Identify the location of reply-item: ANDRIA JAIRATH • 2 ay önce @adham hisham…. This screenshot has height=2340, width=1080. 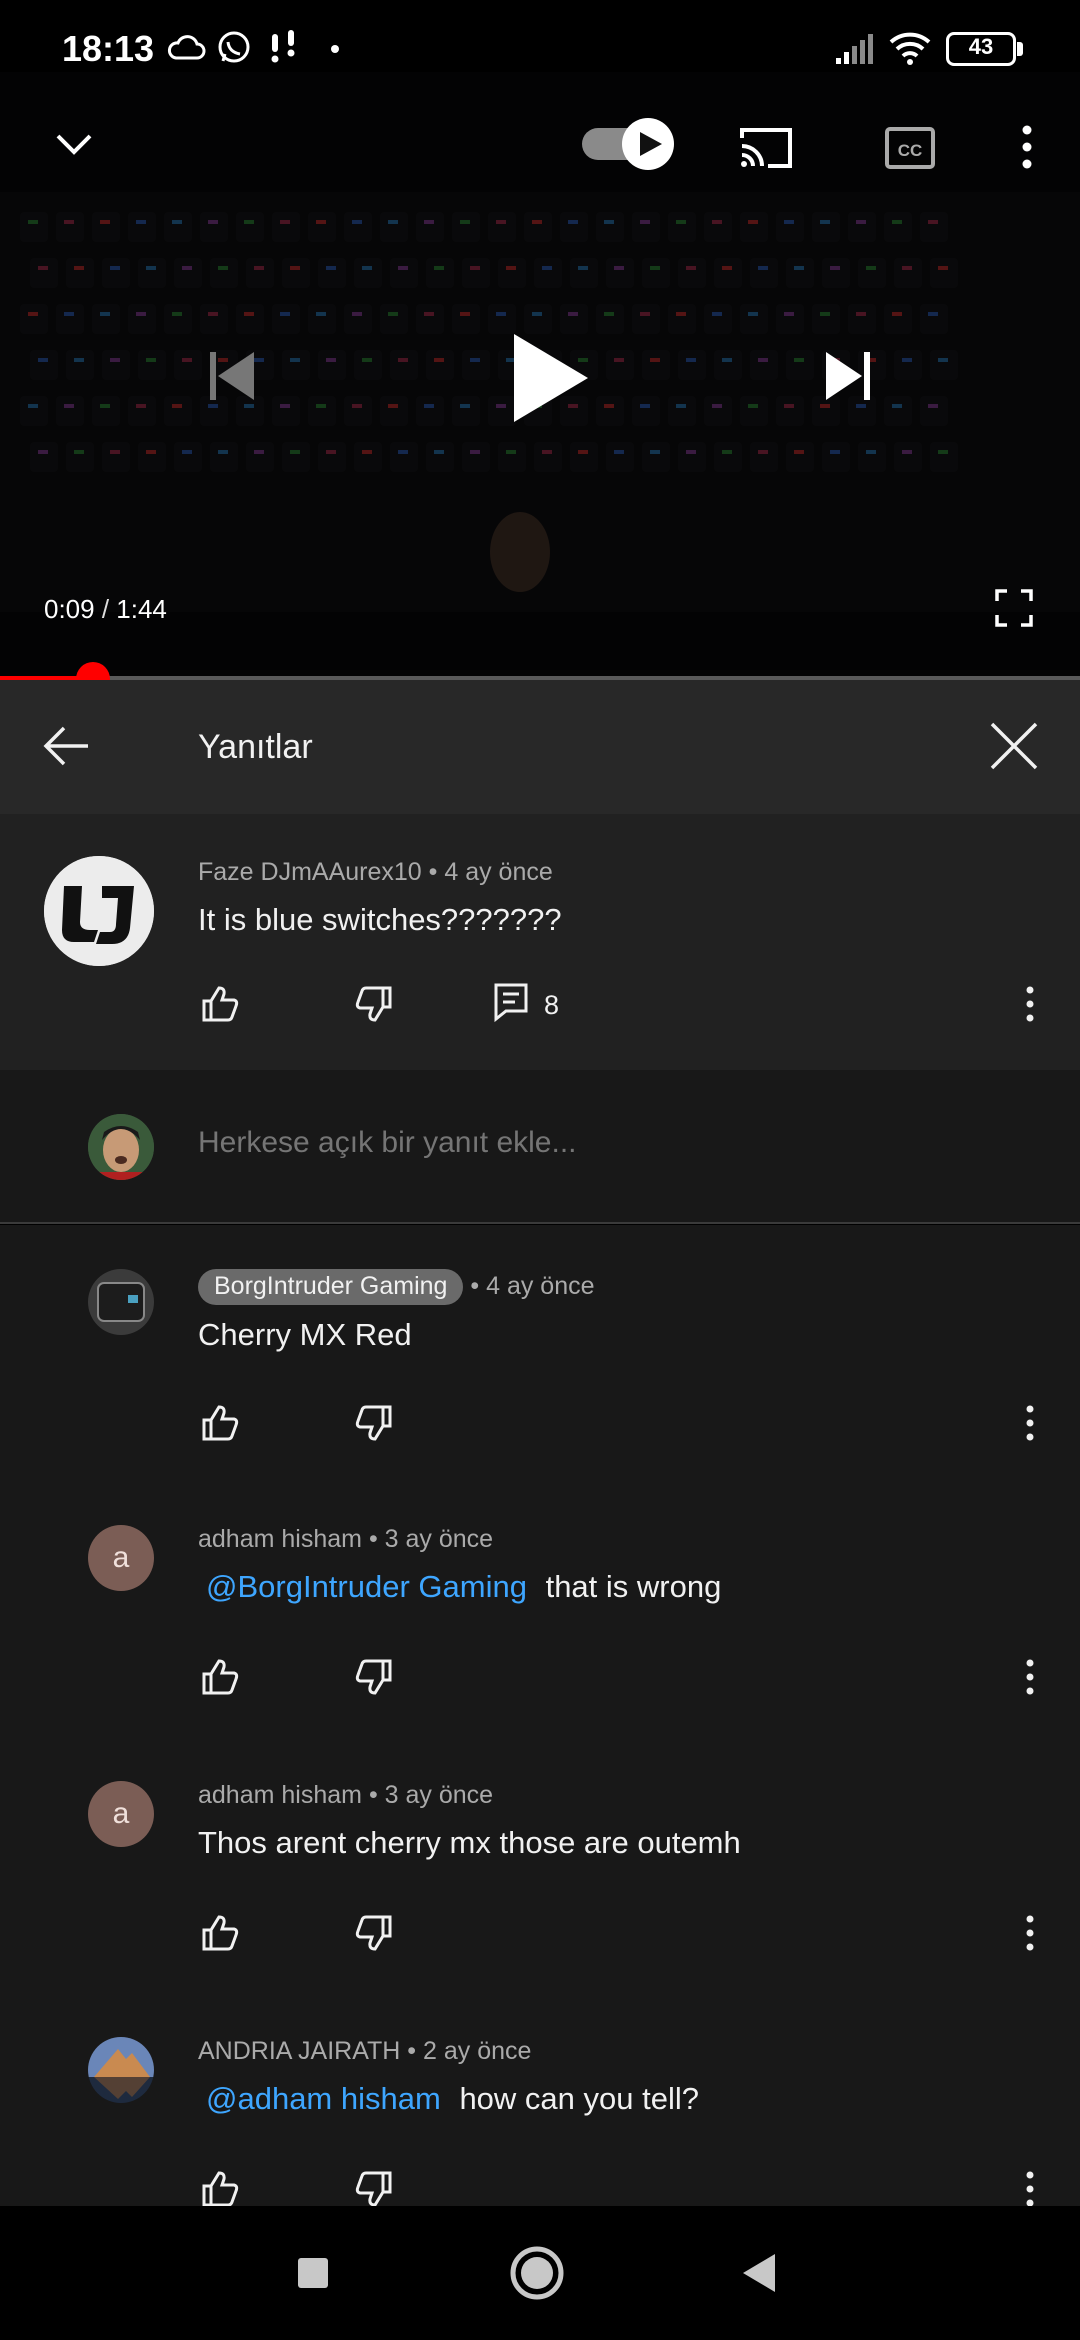
(540, 2099).